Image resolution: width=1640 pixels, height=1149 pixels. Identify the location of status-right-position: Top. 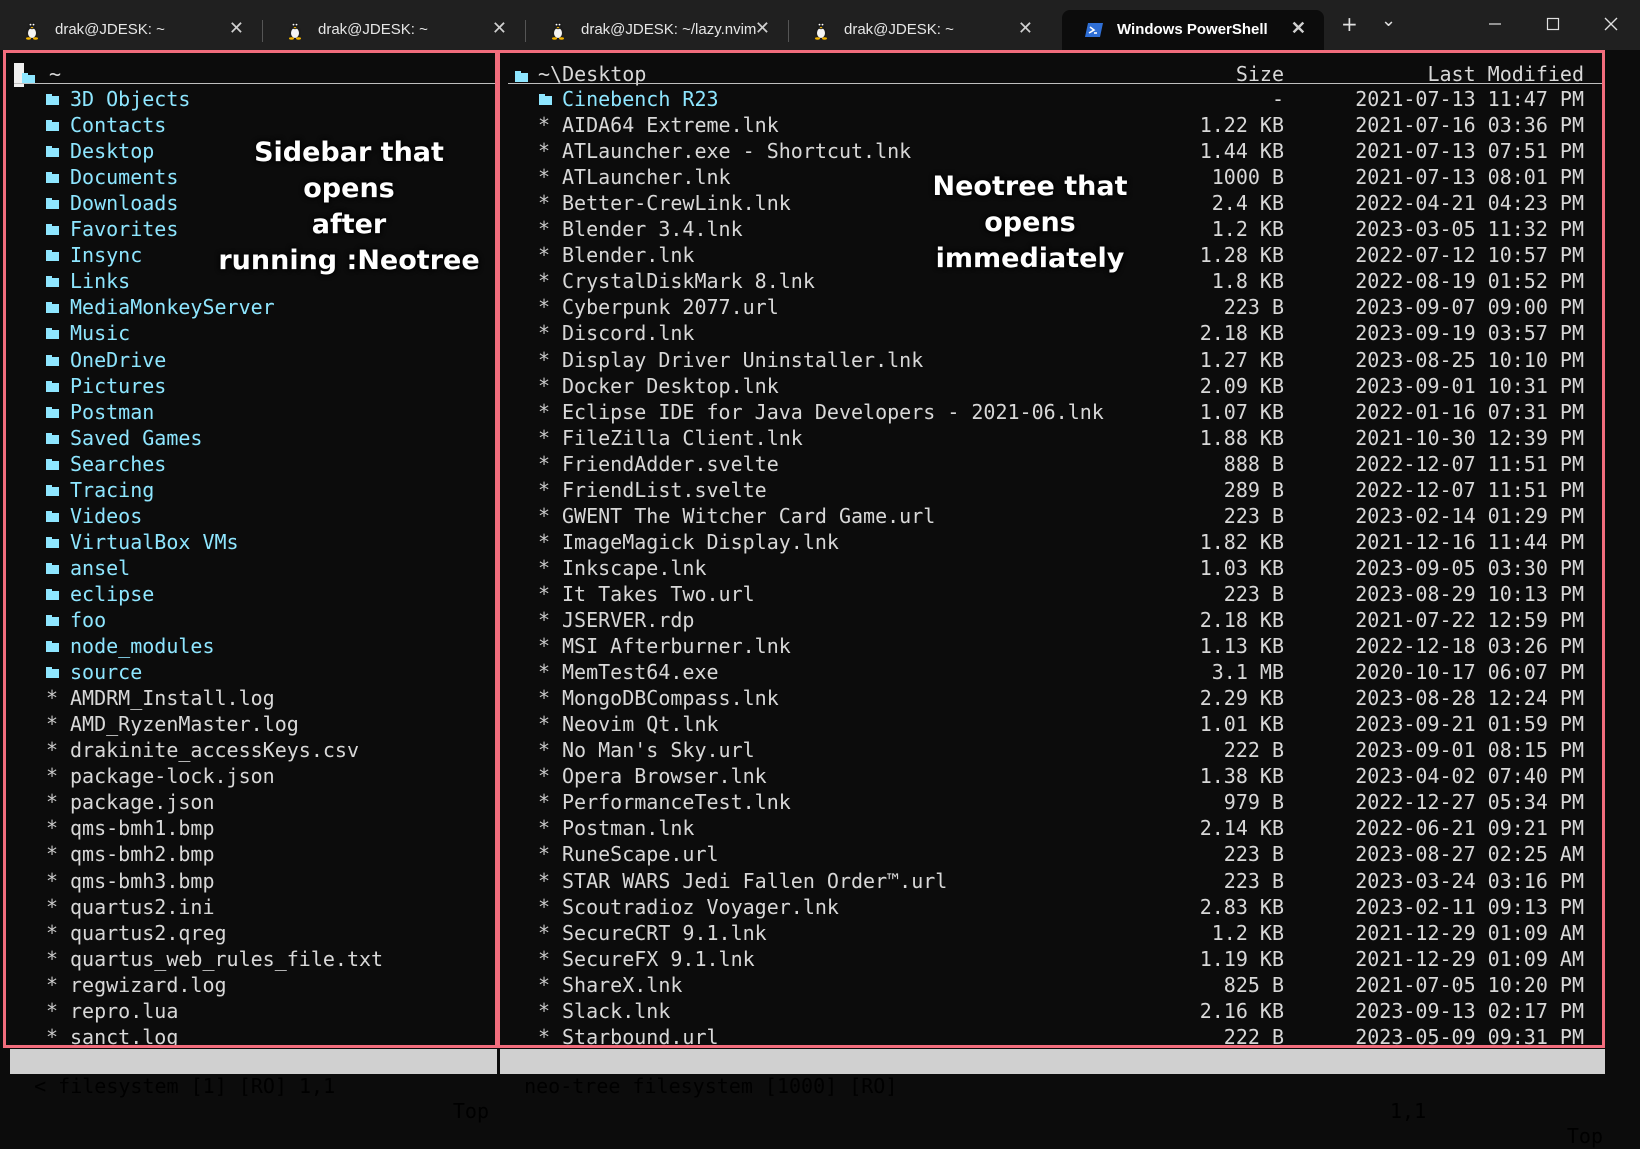
(1584, 1136).